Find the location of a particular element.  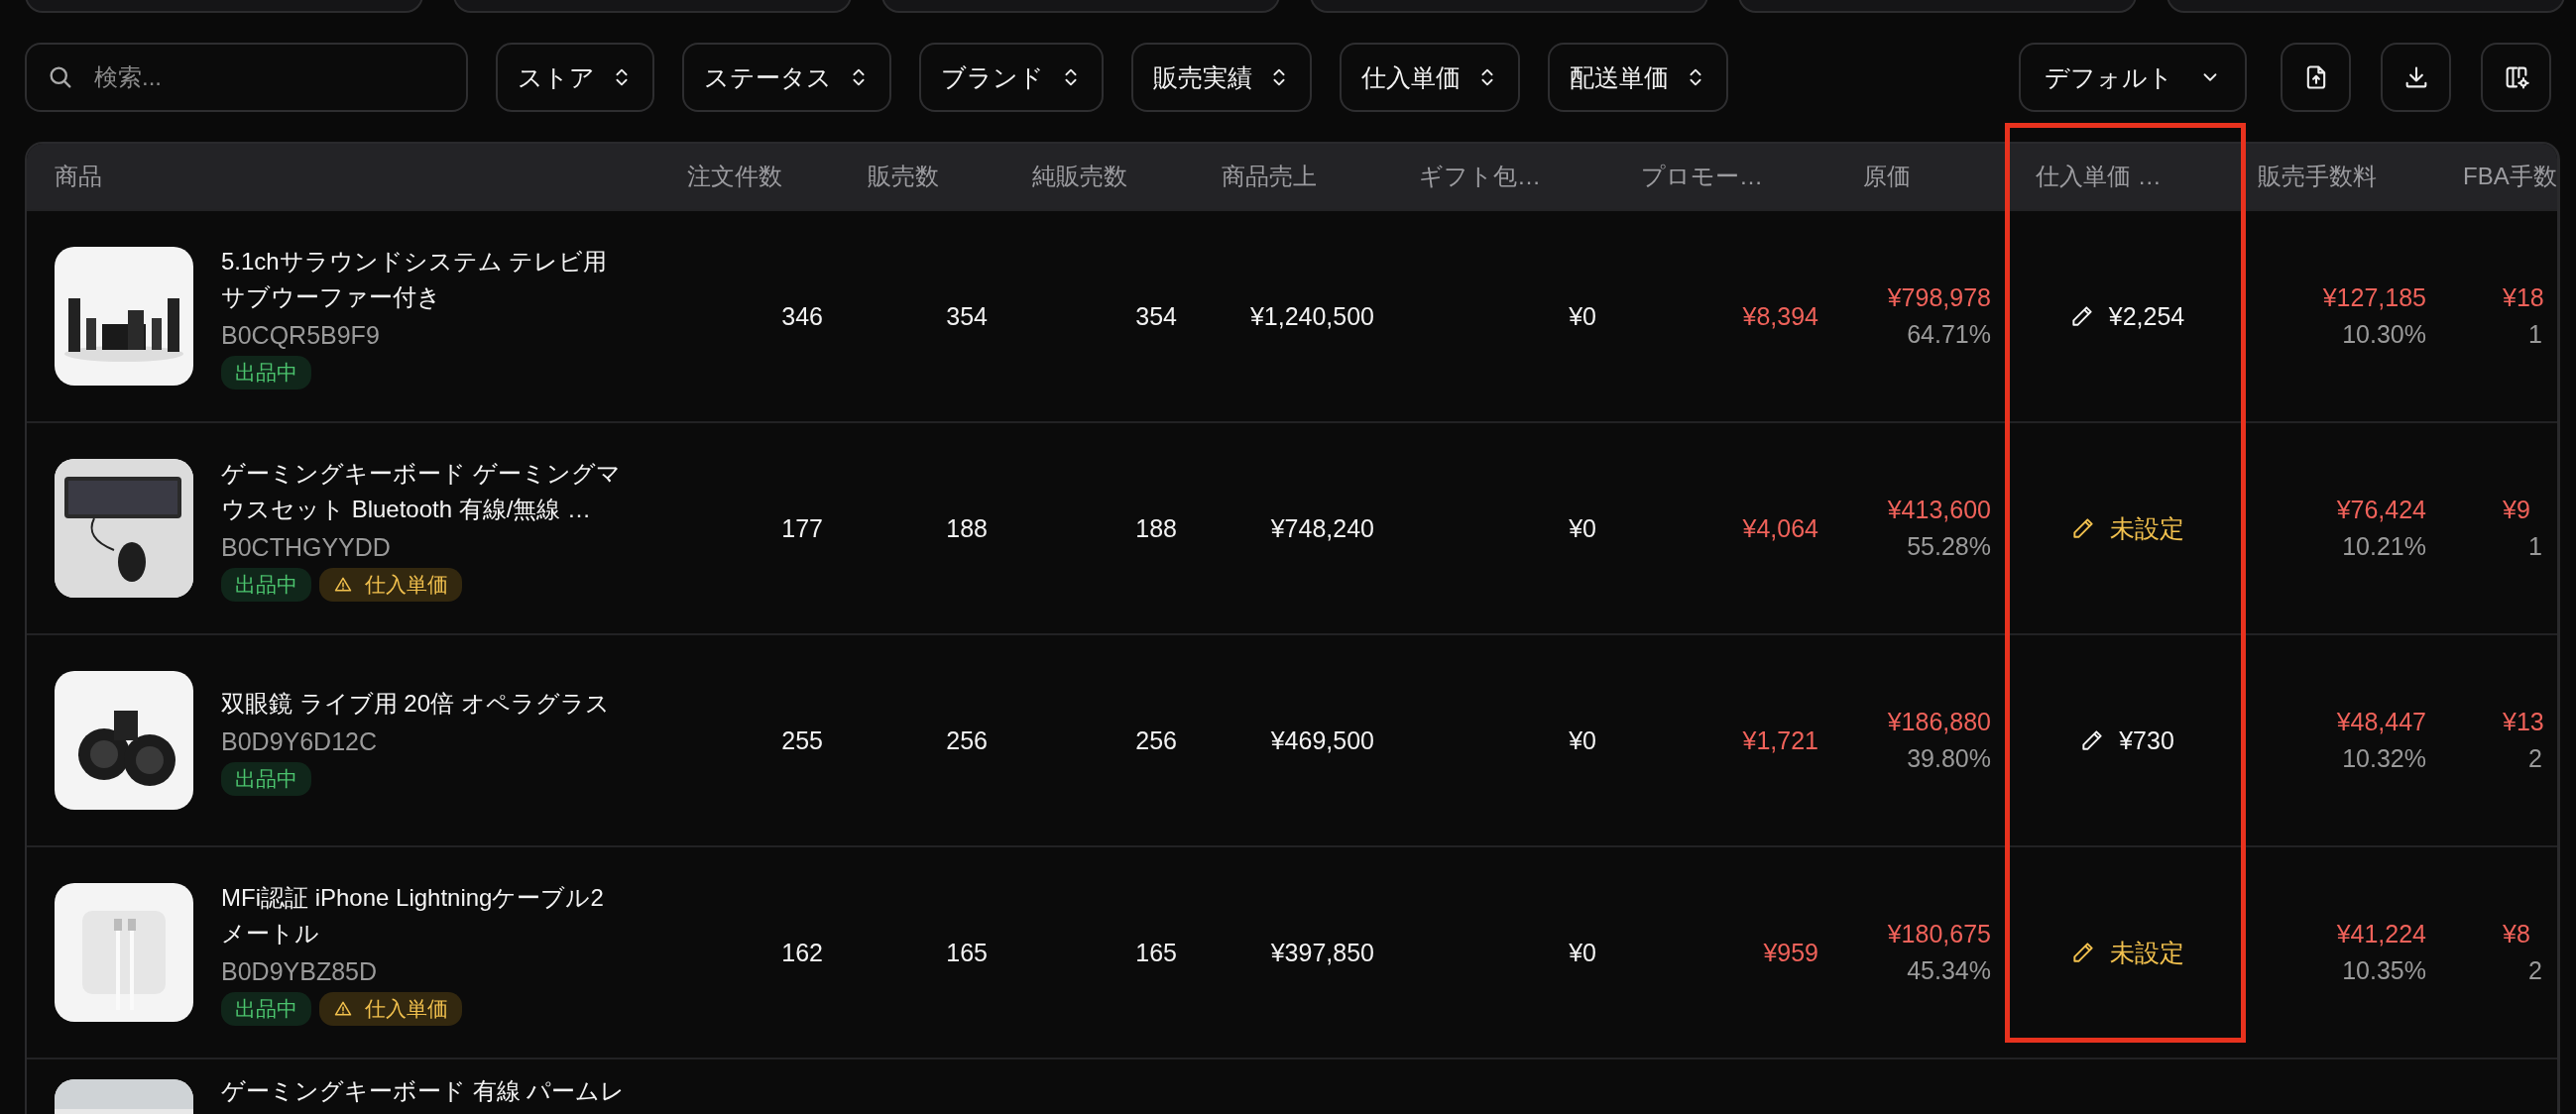

product-asin: B0D9YBZ85D is located at coordinates (300, 971).